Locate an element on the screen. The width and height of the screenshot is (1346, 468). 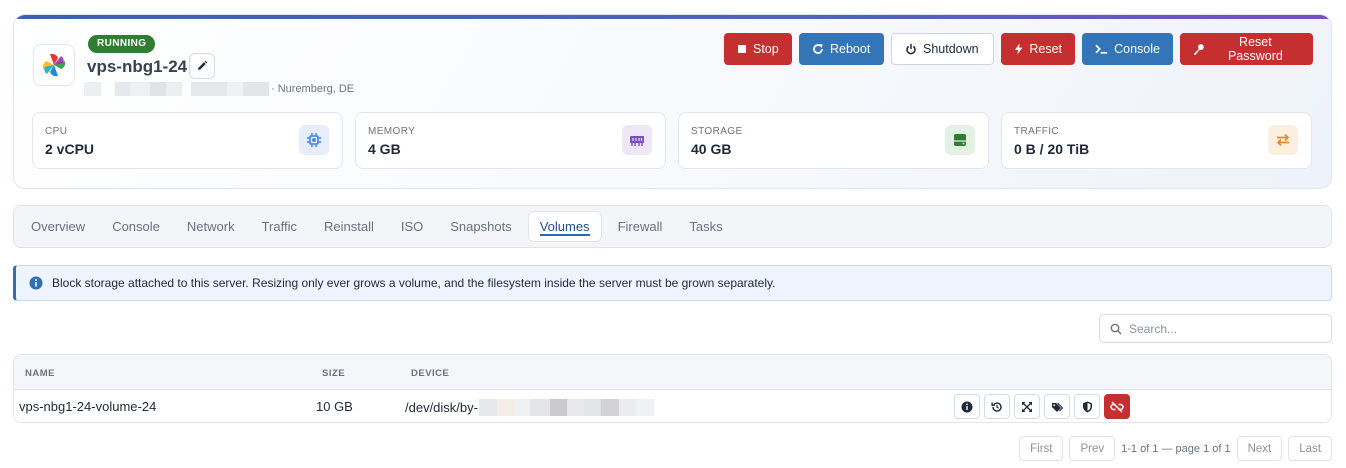
terminal-icon is located at coordinates (1101, 49).